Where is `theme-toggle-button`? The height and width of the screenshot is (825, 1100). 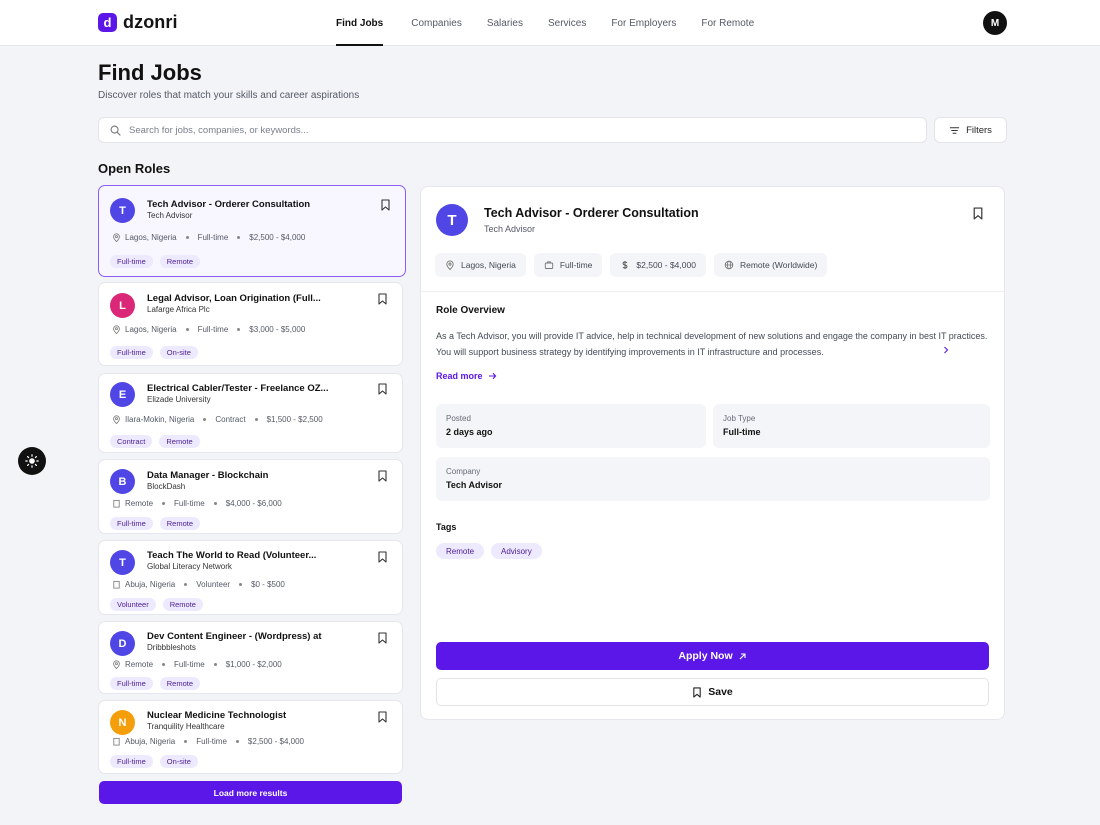
theme-toggle-button is located at coordinates (32, 461).